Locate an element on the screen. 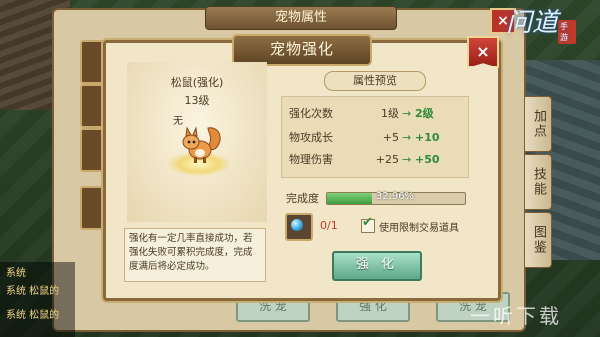 The width and height of the screenshot is (600, 337). completion-percent: 32.96% is located at coordinates (395, 196).